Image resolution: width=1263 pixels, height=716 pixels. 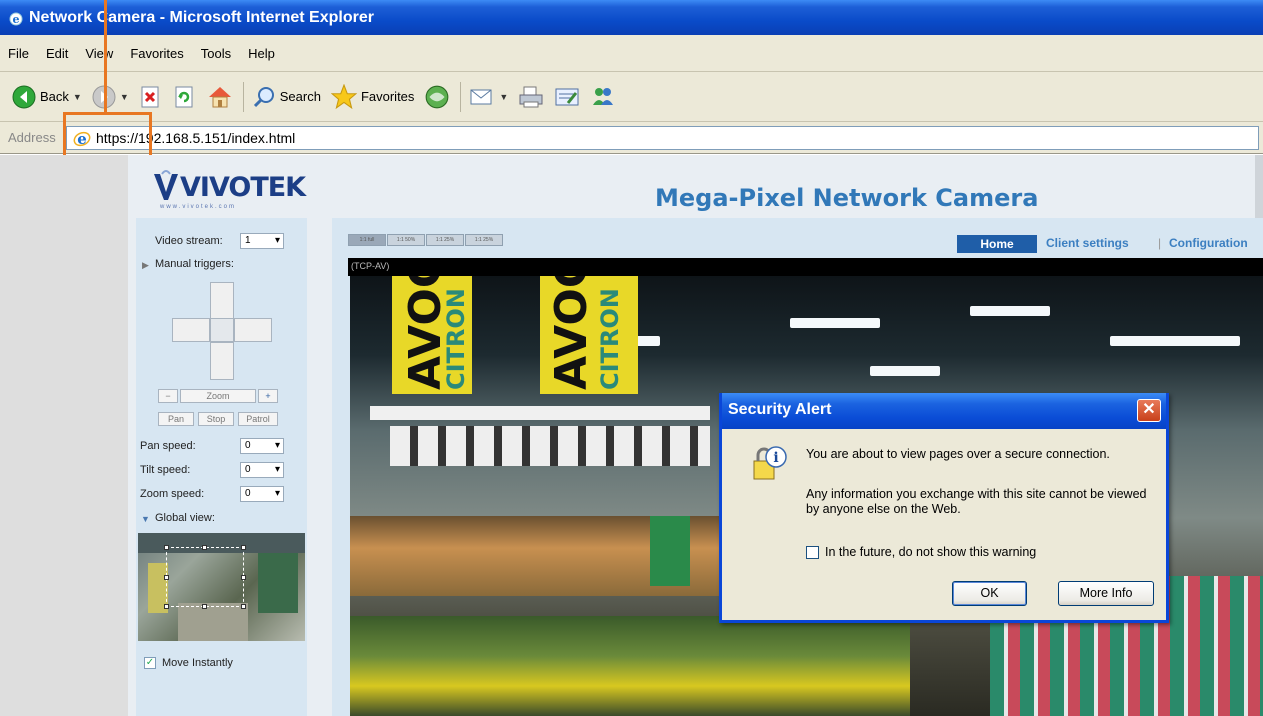 What do you see at coordinates (631, 53) in the screenshot?
I see `menu-bar: File Edit View Favorites Tools Help` at bounding box center [631, 53].